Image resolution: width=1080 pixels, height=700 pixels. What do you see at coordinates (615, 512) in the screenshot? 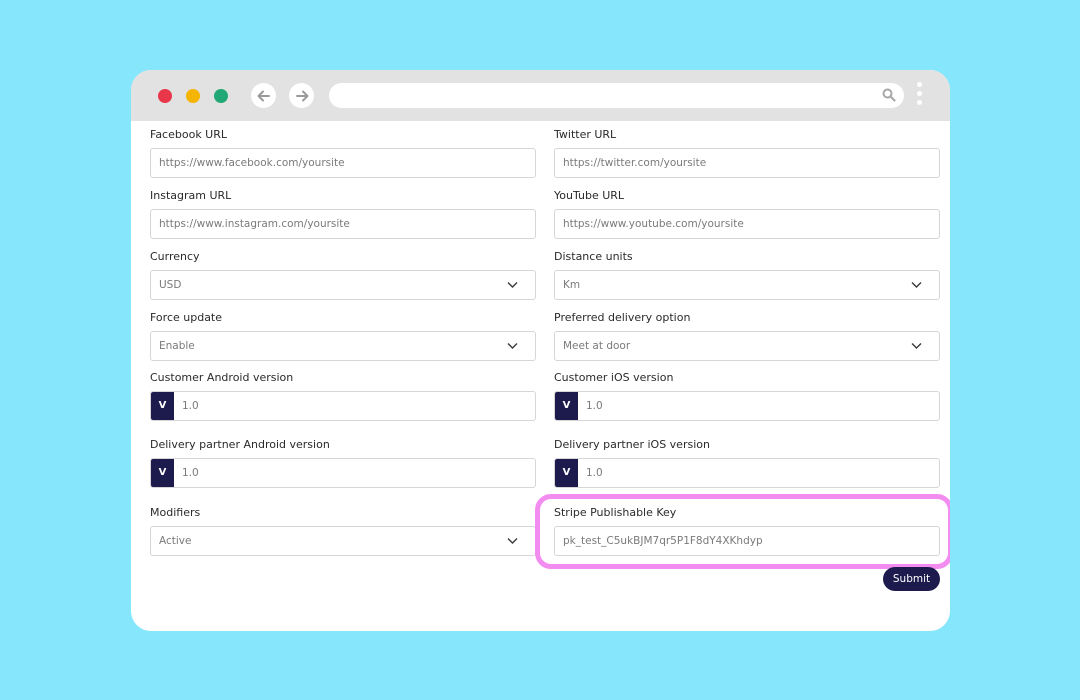
I see `stripe-publishable-key-label: Stripe Publishable Key` at bounding box center [615, 512].